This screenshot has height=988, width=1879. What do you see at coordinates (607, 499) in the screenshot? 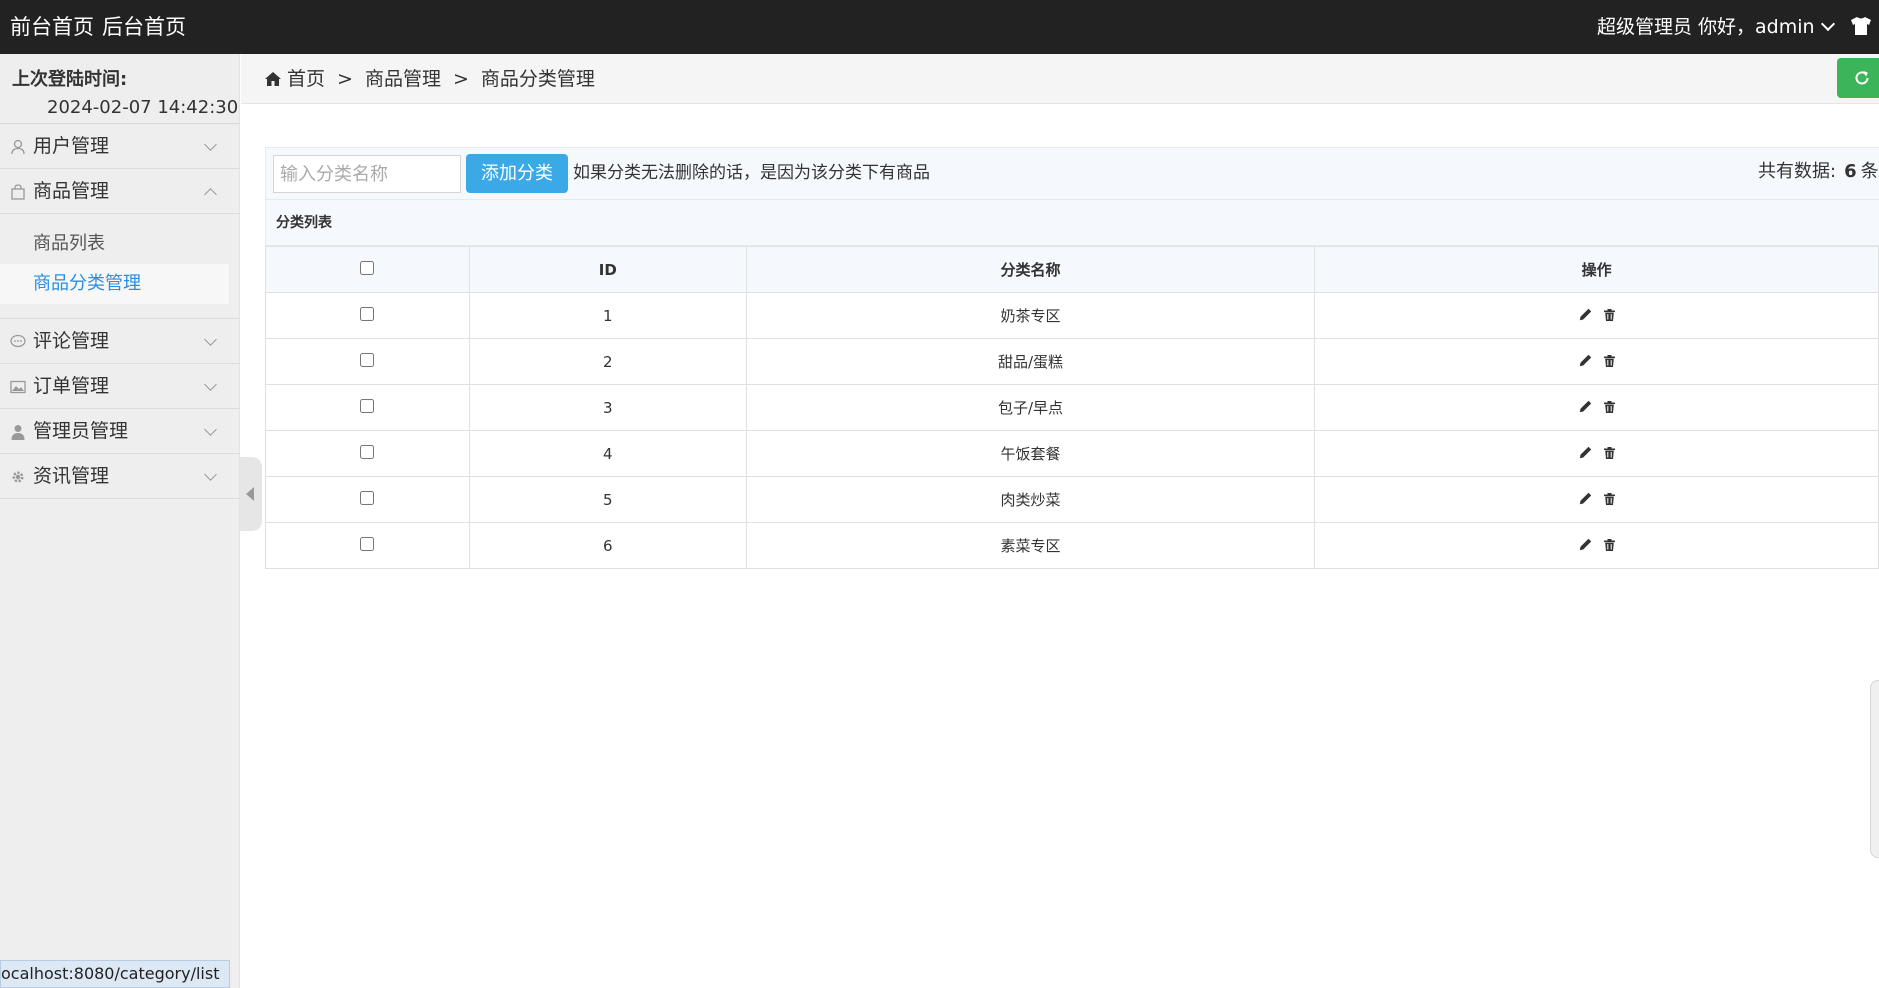
I see `row-id: 5` at bounding box center [607, 499].